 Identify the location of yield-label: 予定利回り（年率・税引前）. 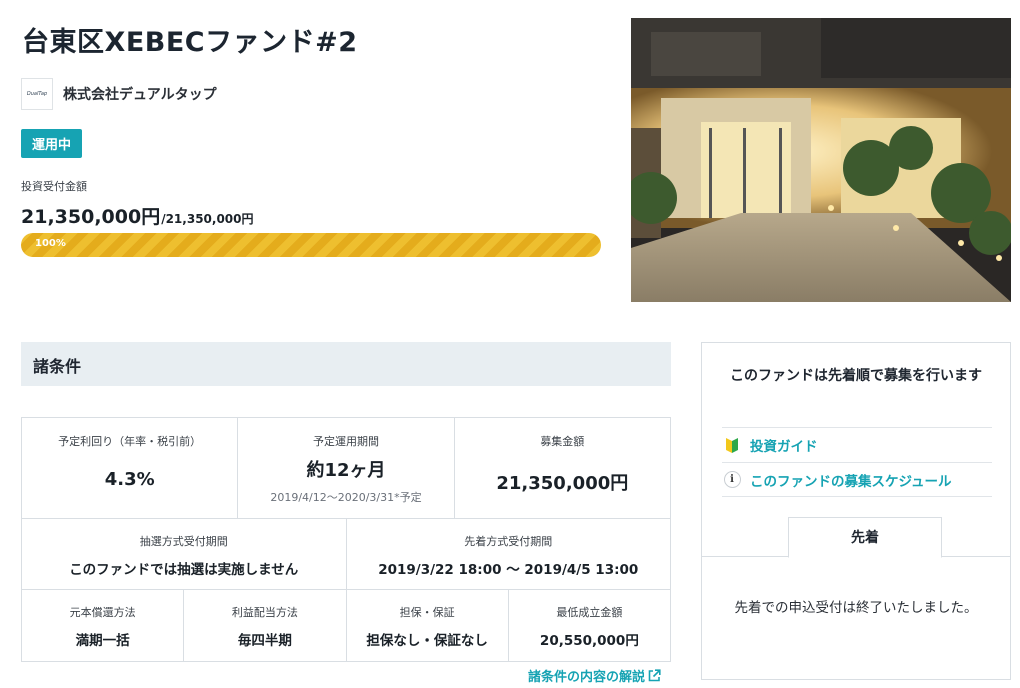
(130, 441).